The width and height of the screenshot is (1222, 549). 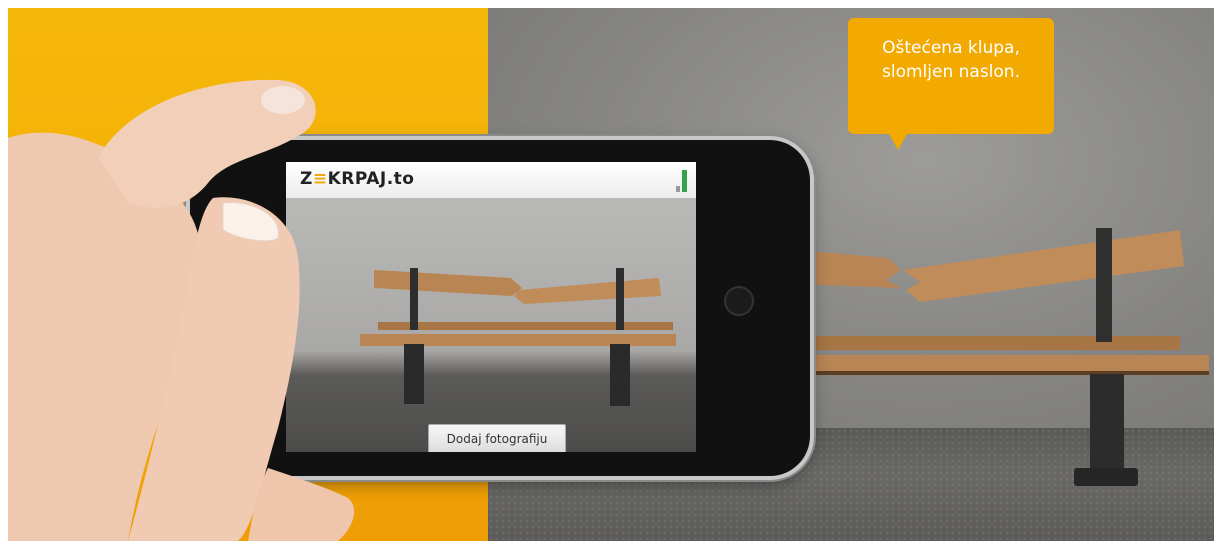 I want to click on lower-fingers, so click(x=301, y=504).